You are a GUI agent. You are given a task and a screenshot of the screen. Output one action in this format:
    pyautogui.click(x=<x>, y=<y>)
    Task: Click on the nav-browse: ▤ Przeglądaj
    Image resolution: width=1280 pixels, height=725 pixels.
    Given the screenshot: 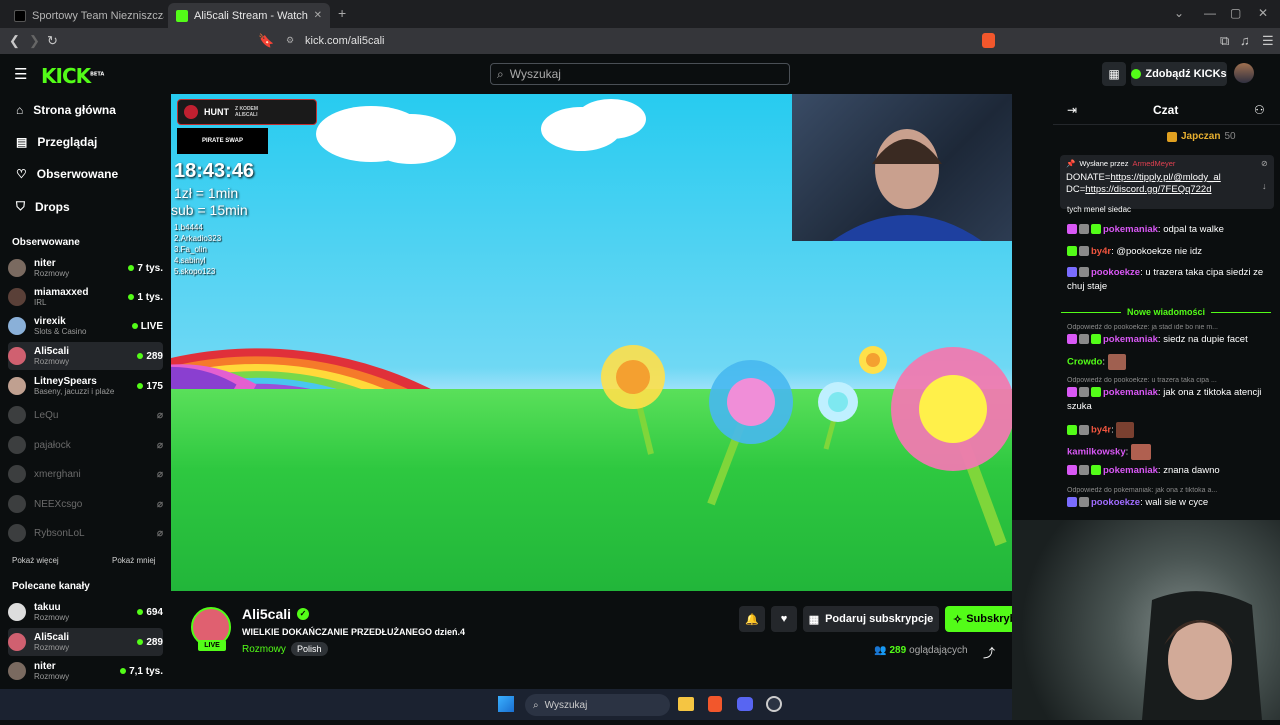 What is the action you would take?
    pyautogui.click(x=56, y=142)
    